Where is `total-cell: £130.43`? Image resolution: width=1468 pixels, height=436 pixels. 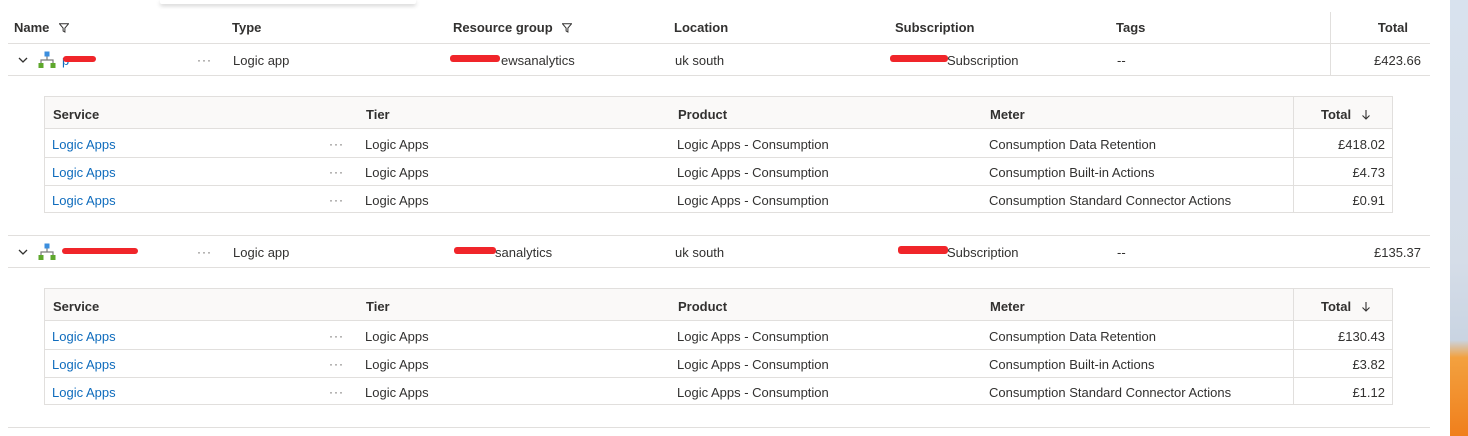 total-cell: £130.43 is located at coordinates (1361, 336).